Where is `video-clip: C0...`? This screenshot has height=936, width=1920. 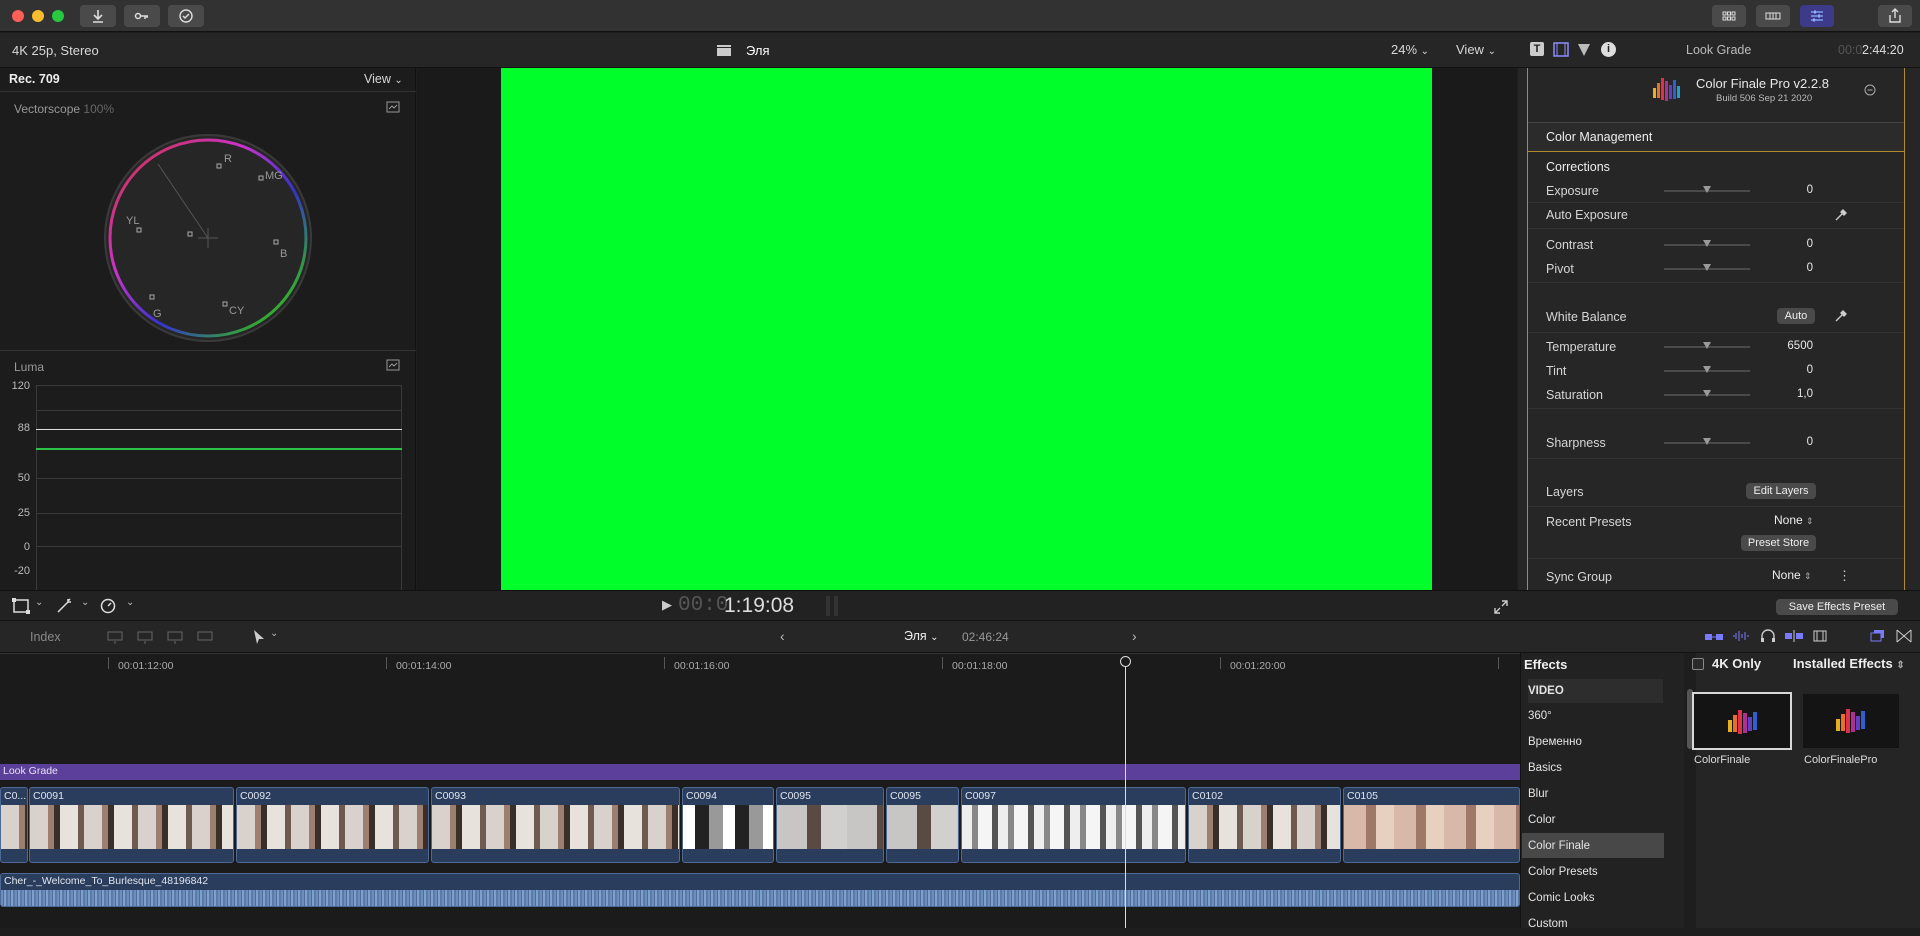
video-clip: C0... is located at coordinates (14, 825).